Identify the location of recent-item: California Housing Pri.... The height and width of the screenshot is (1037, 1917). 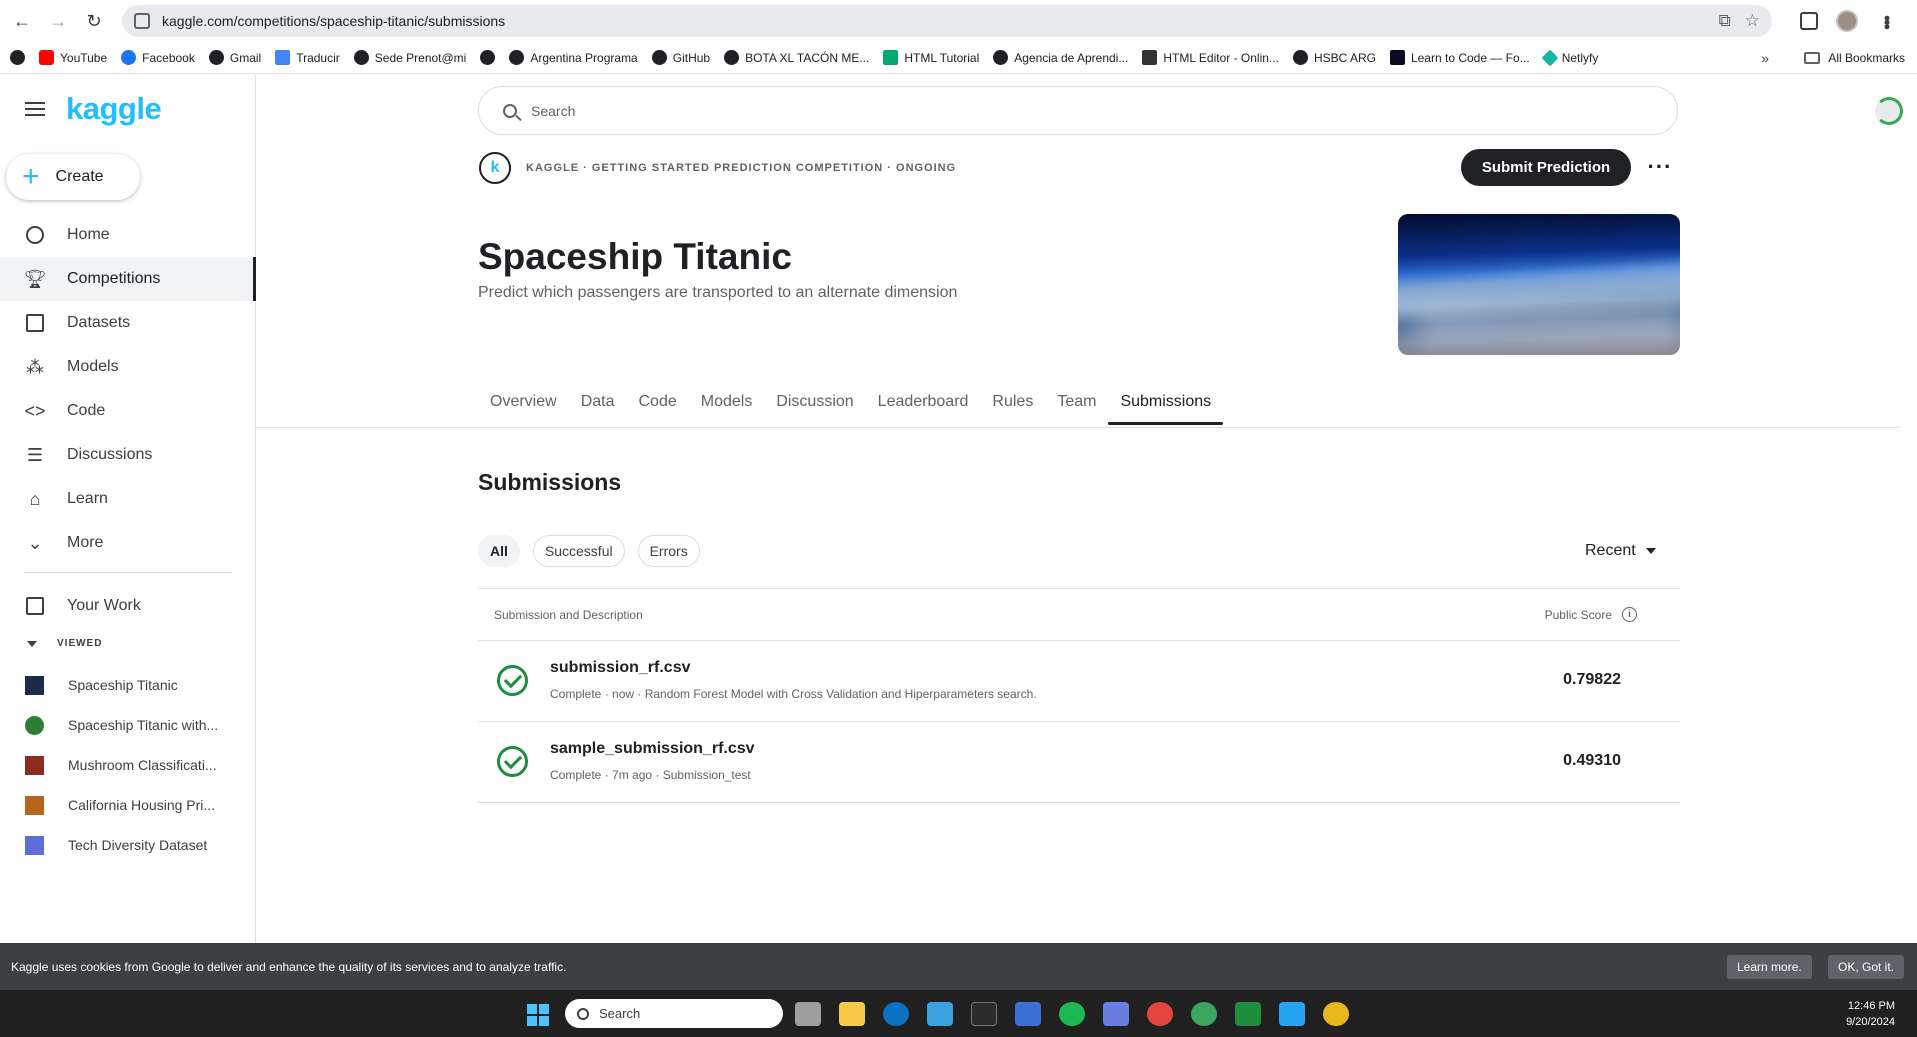
(128, 805).